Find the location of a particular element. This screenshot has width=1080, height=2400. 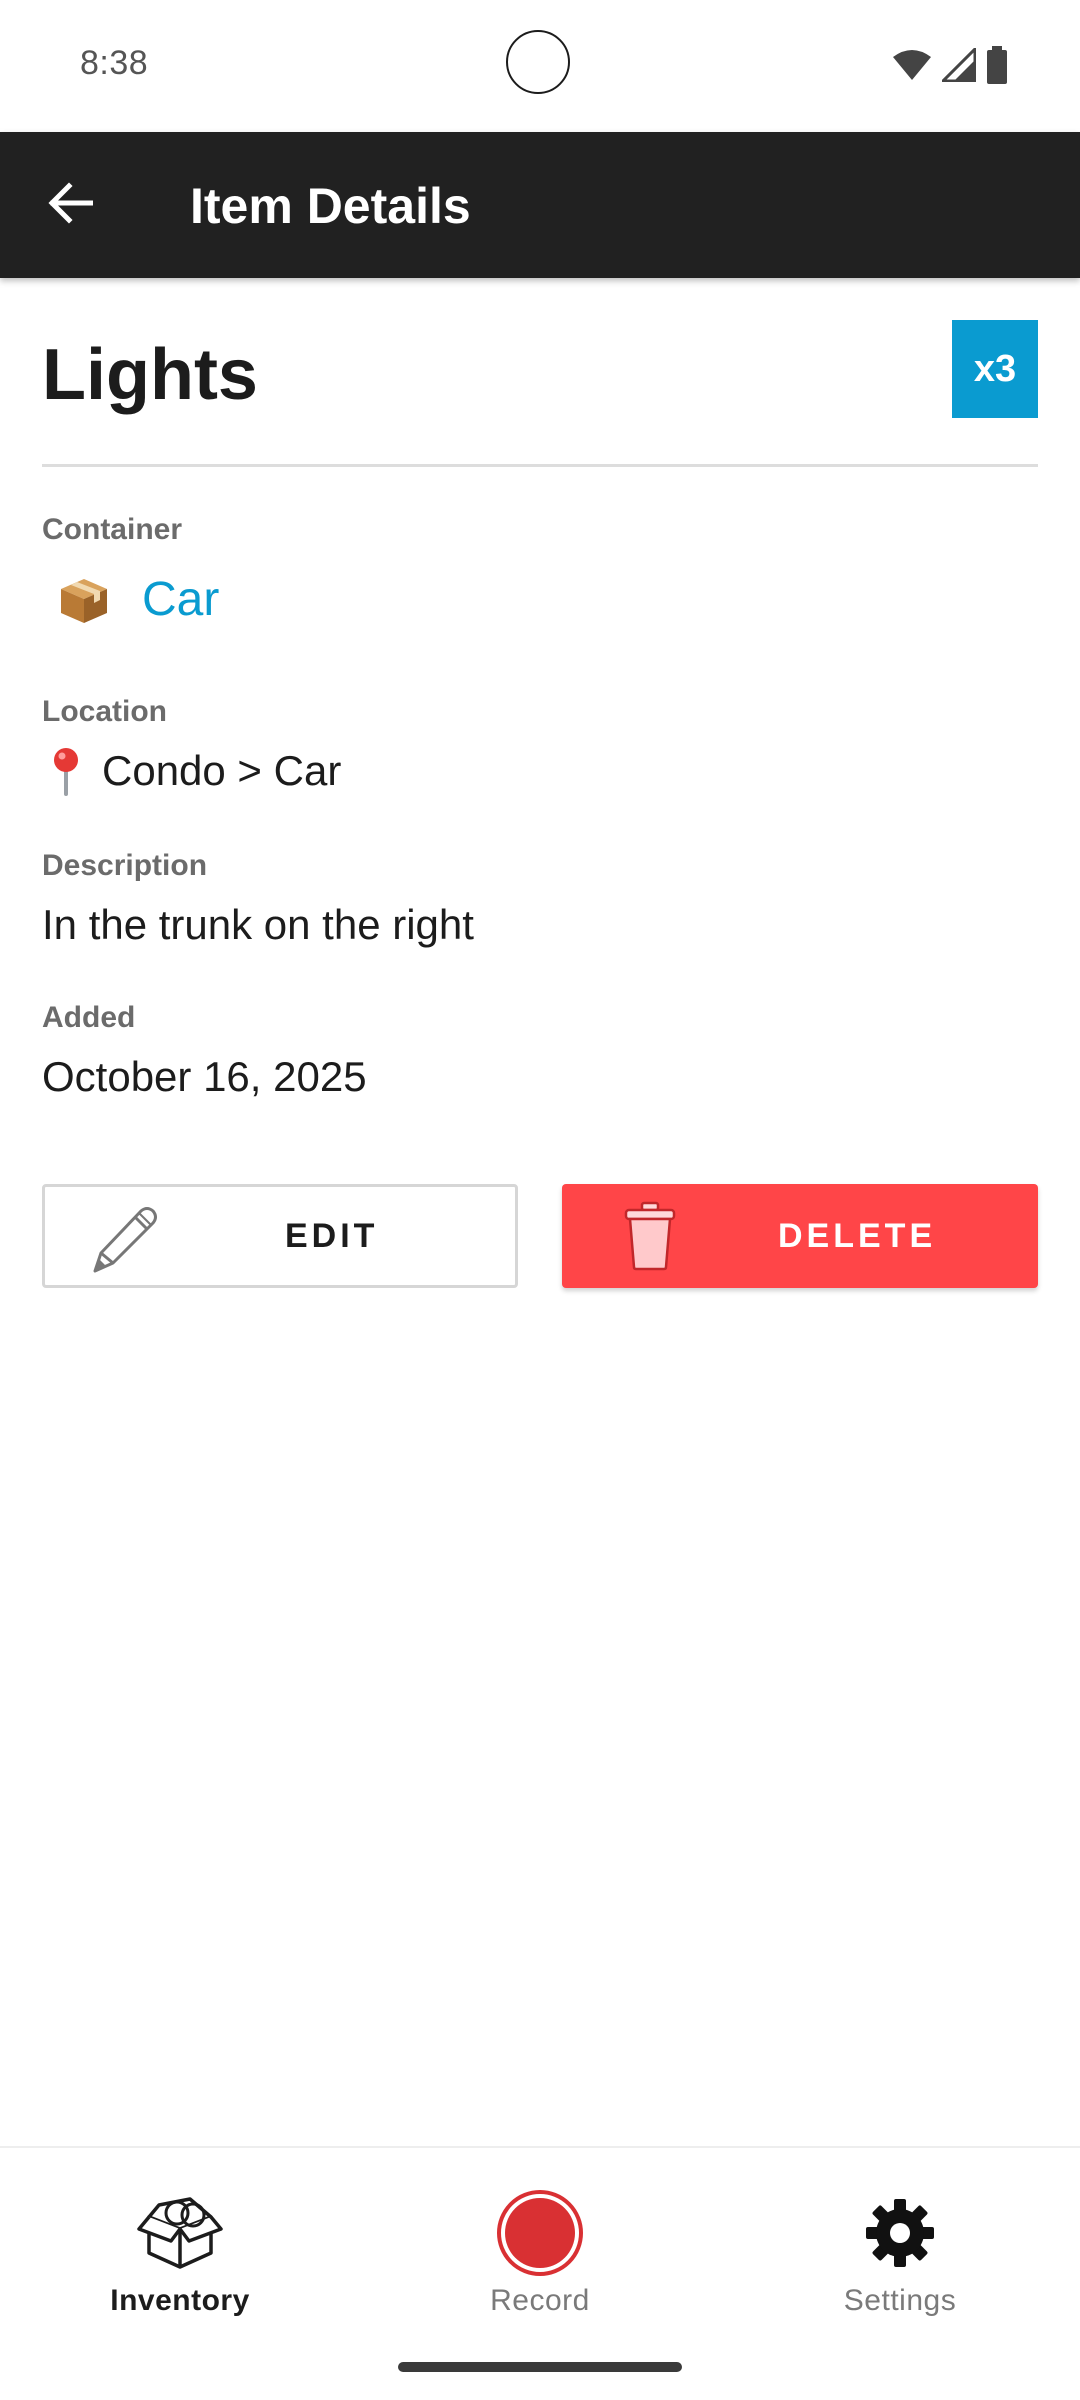

container-field: Container Car is located at coordinates (540, 571).